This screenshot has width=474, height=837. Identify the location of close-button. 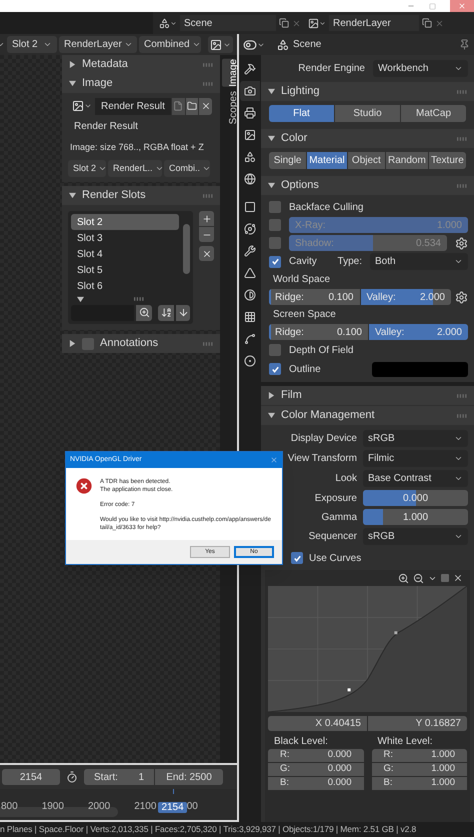
(205, 106).